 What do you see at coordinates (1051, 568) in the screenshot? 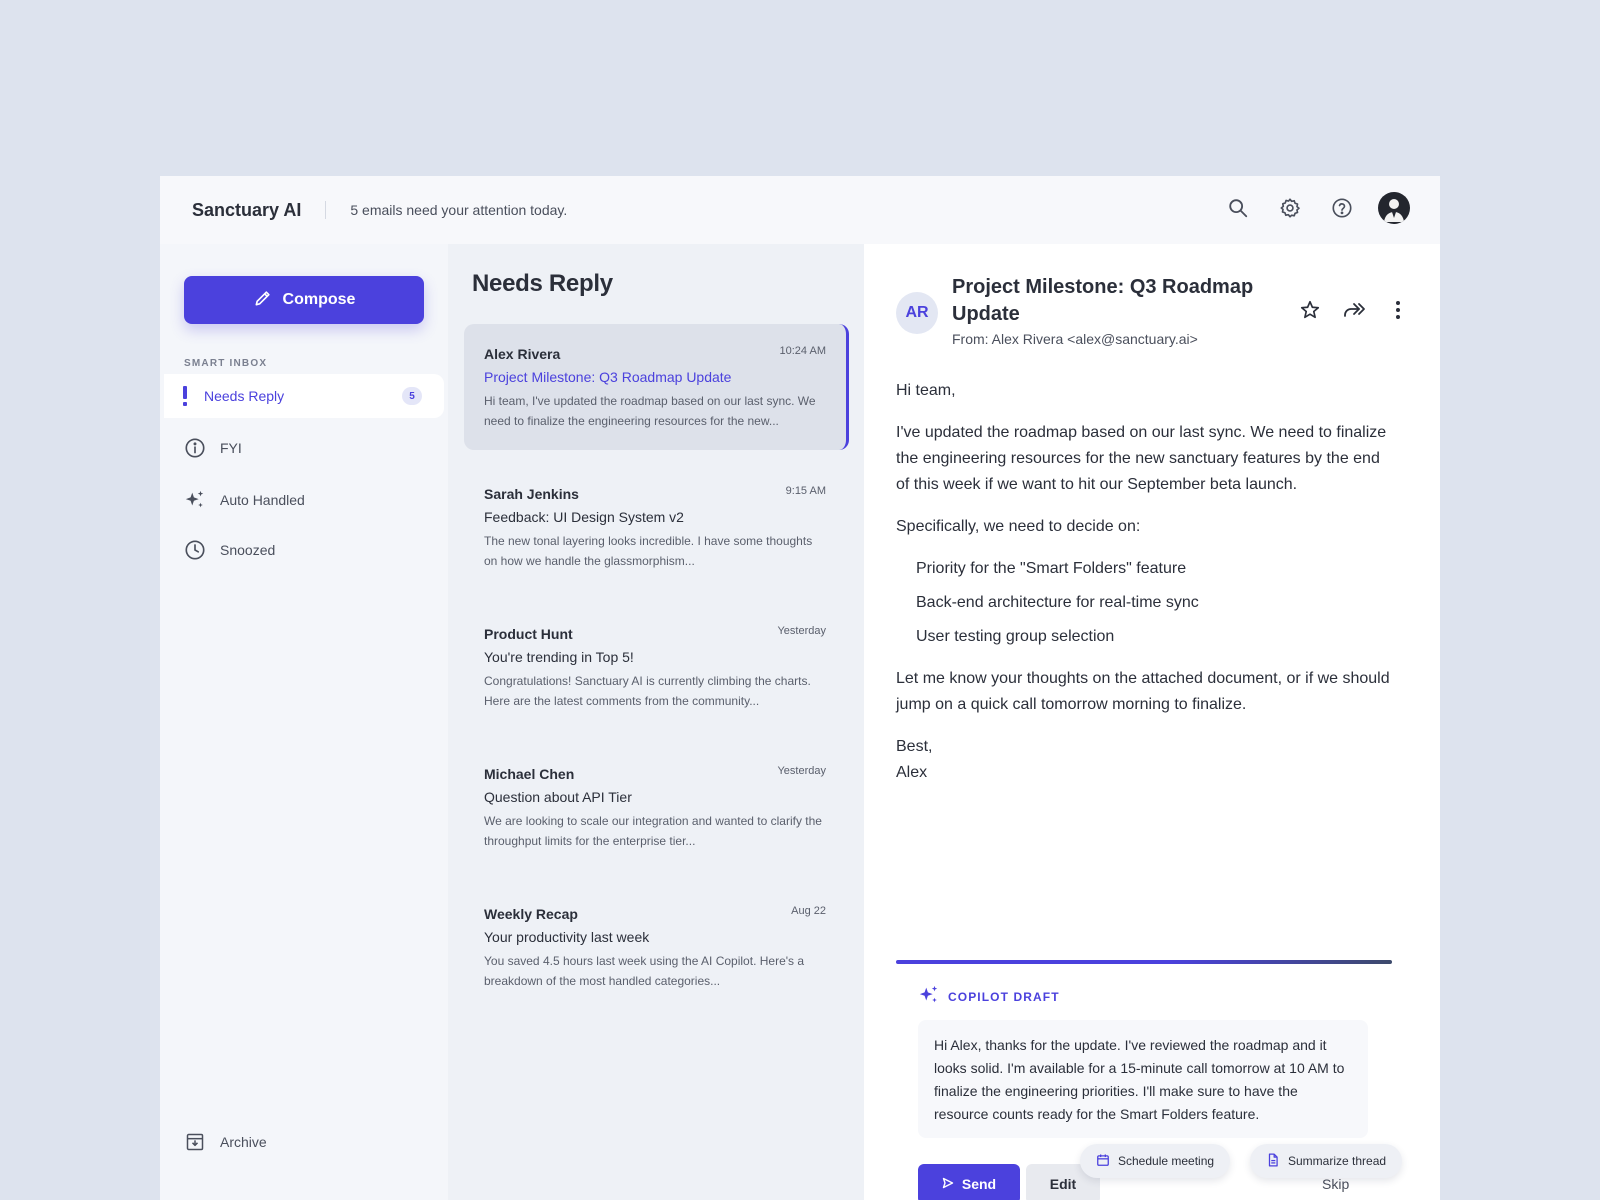
I see `bullet-item: Priority for the "Smart Folders" feature` at bounding box center [1051, 568].